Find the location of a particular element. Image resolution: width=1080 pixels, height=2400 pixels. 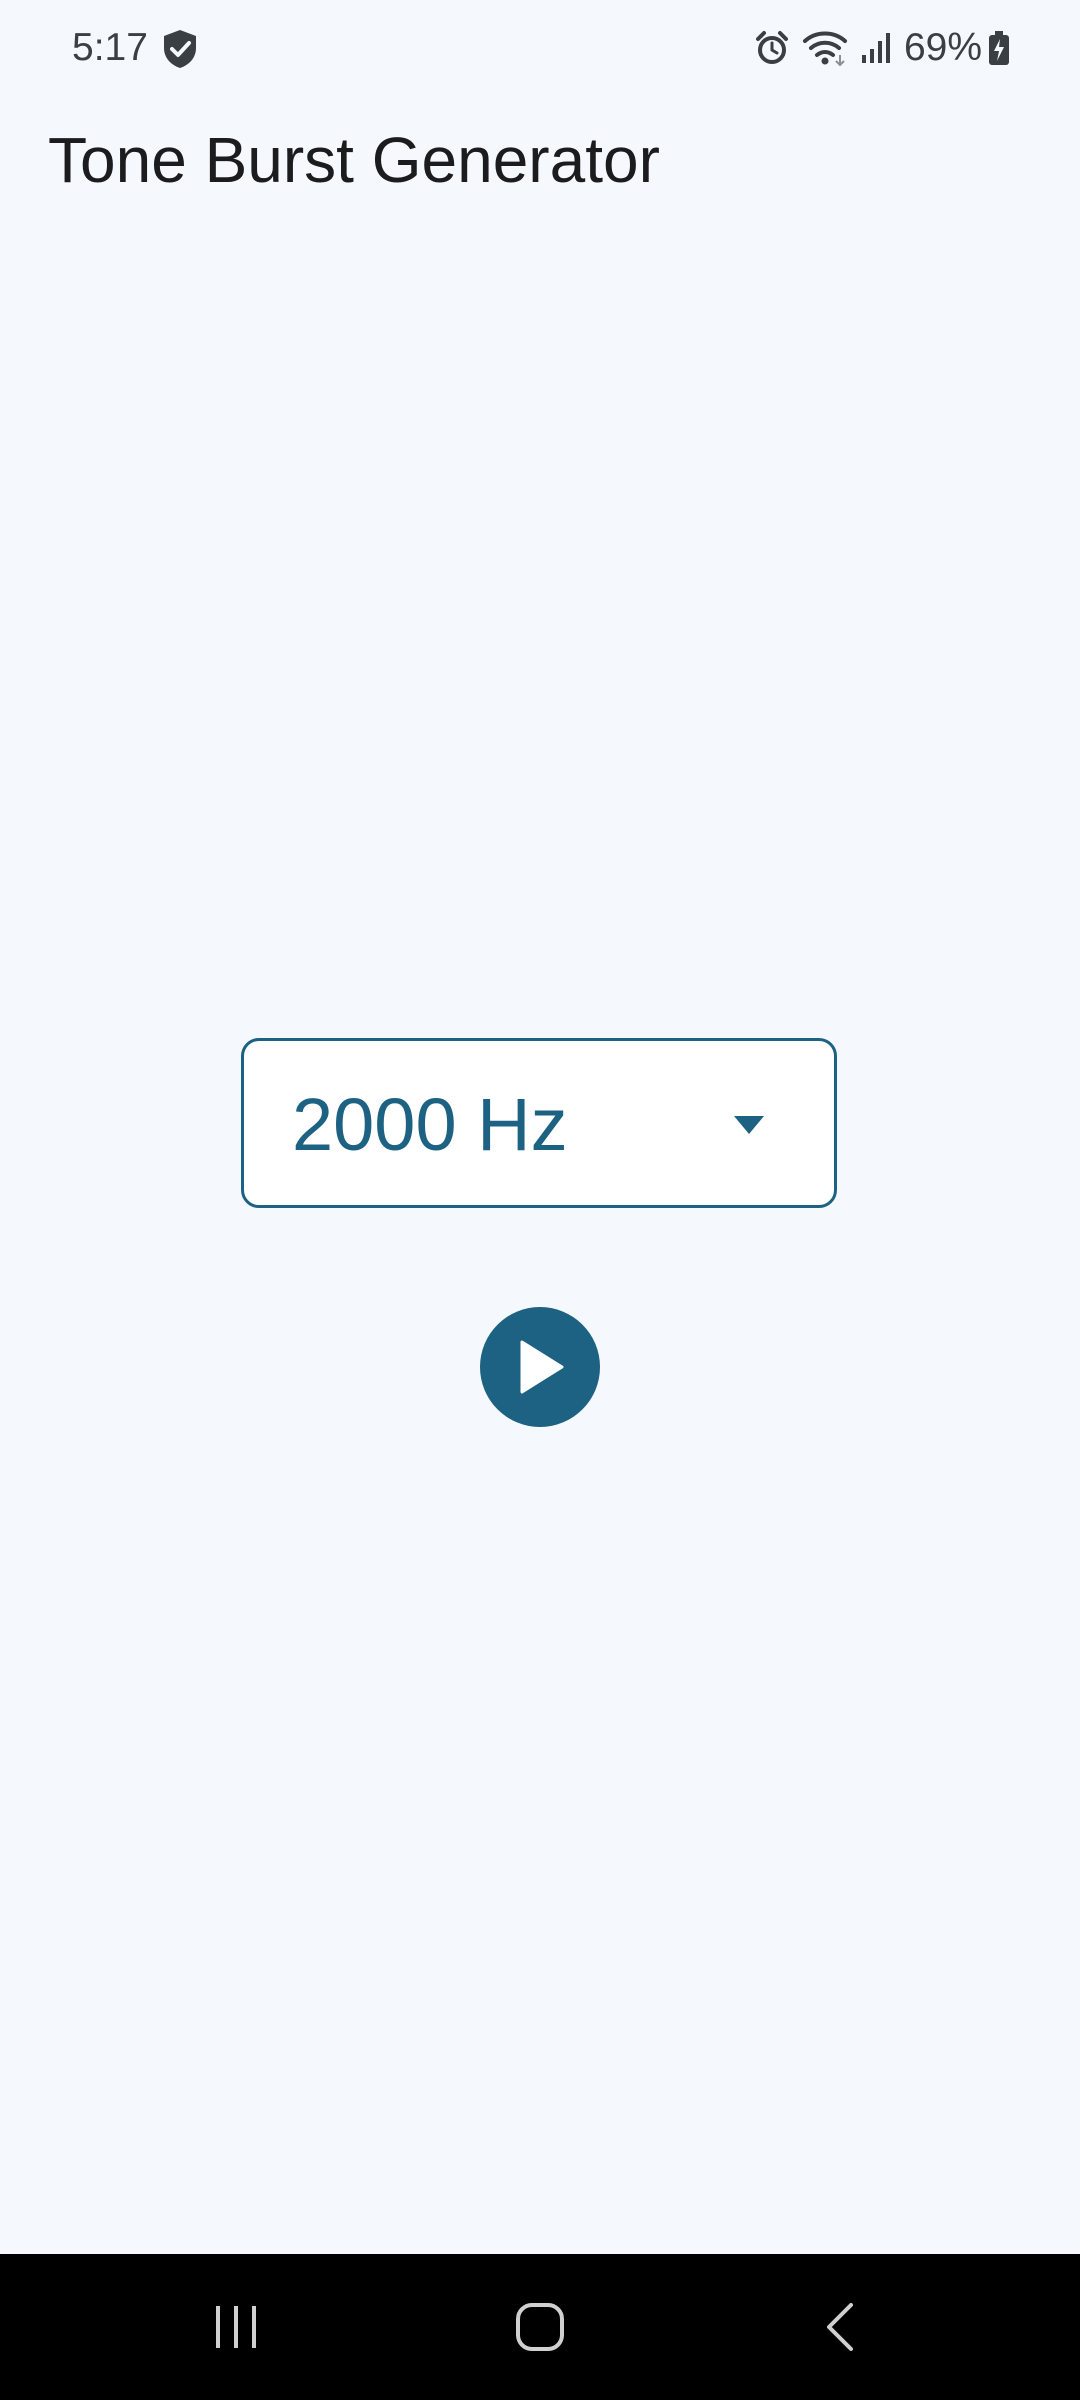

frequency-selected-value: 2000 Hz is located at coordinates (430, 1124).